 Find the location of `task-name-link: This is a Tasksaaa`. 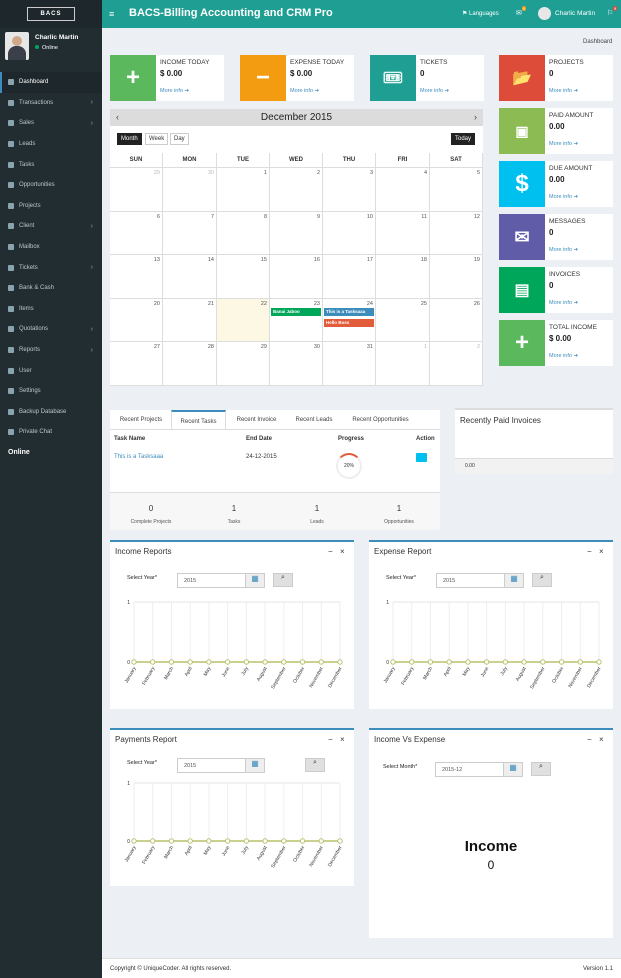

task-name-link: This is a Tasksaaa is located at coordinates (138, 457).